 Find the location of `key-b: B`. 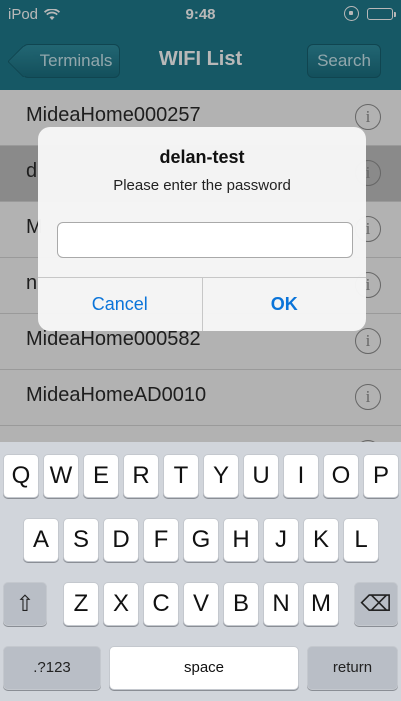

key-b: B is located at coordinates (241, 604).